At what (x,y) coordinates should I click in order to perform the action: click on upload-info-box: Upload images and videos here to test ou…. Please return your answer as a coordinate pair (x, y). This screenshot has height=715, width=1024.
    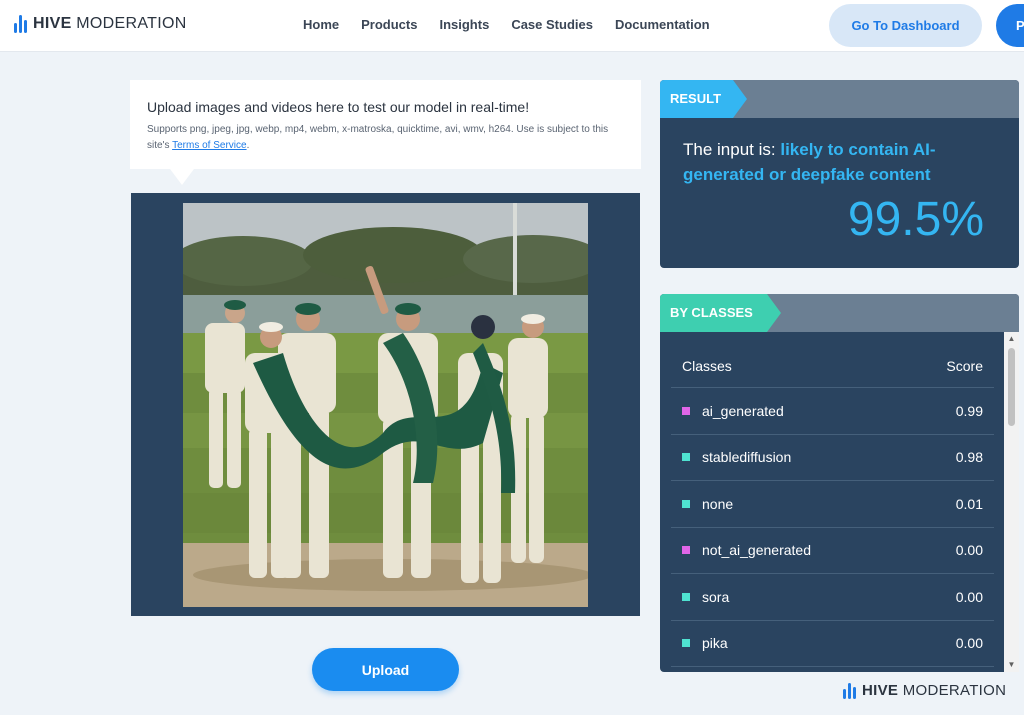
    Looking at the image, I should click on (385, 132).